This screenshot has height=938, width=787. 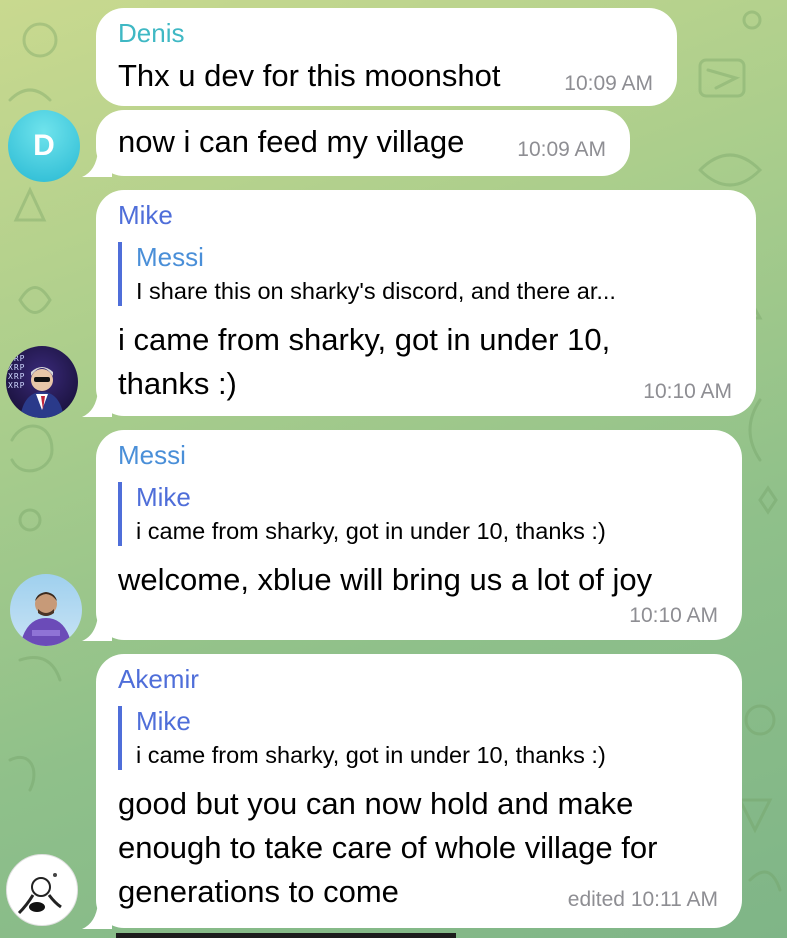 I want to click on message-time: edited 10:11 AM, so click(x=642, y=899).